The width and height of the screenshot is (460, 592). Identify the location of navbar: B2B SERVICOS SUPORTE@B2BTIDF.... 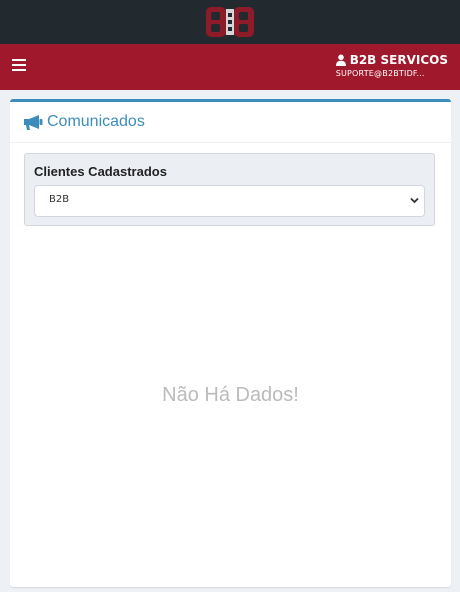
(230, 67).